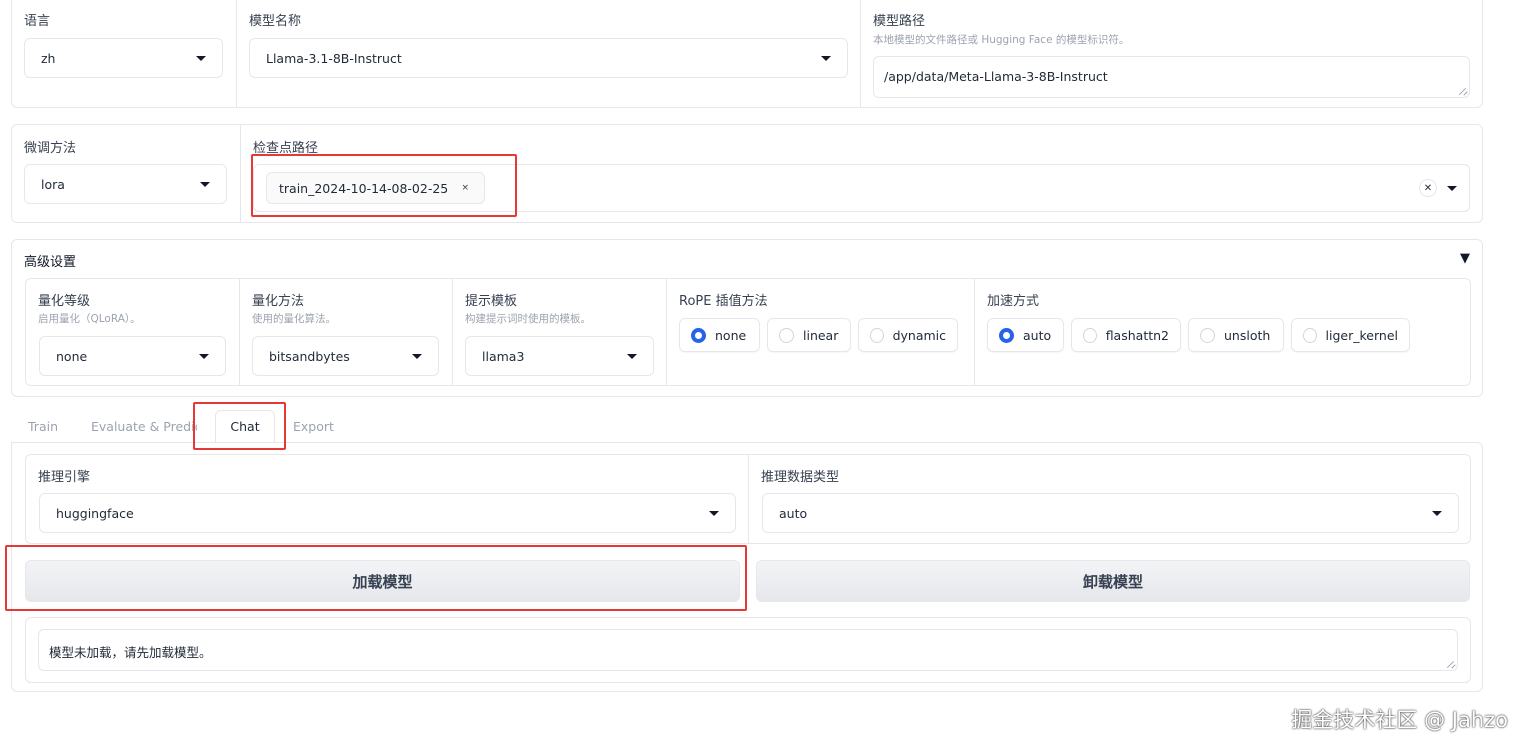 This screenshot has height=754, width=1526. I want to click on tab-export: Export, so click(313, 426).